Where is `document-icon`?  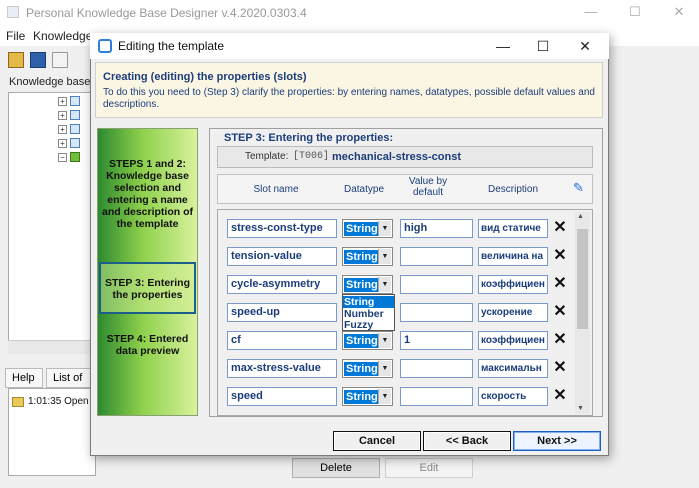
document-icon is located at coordinates (60, 60).